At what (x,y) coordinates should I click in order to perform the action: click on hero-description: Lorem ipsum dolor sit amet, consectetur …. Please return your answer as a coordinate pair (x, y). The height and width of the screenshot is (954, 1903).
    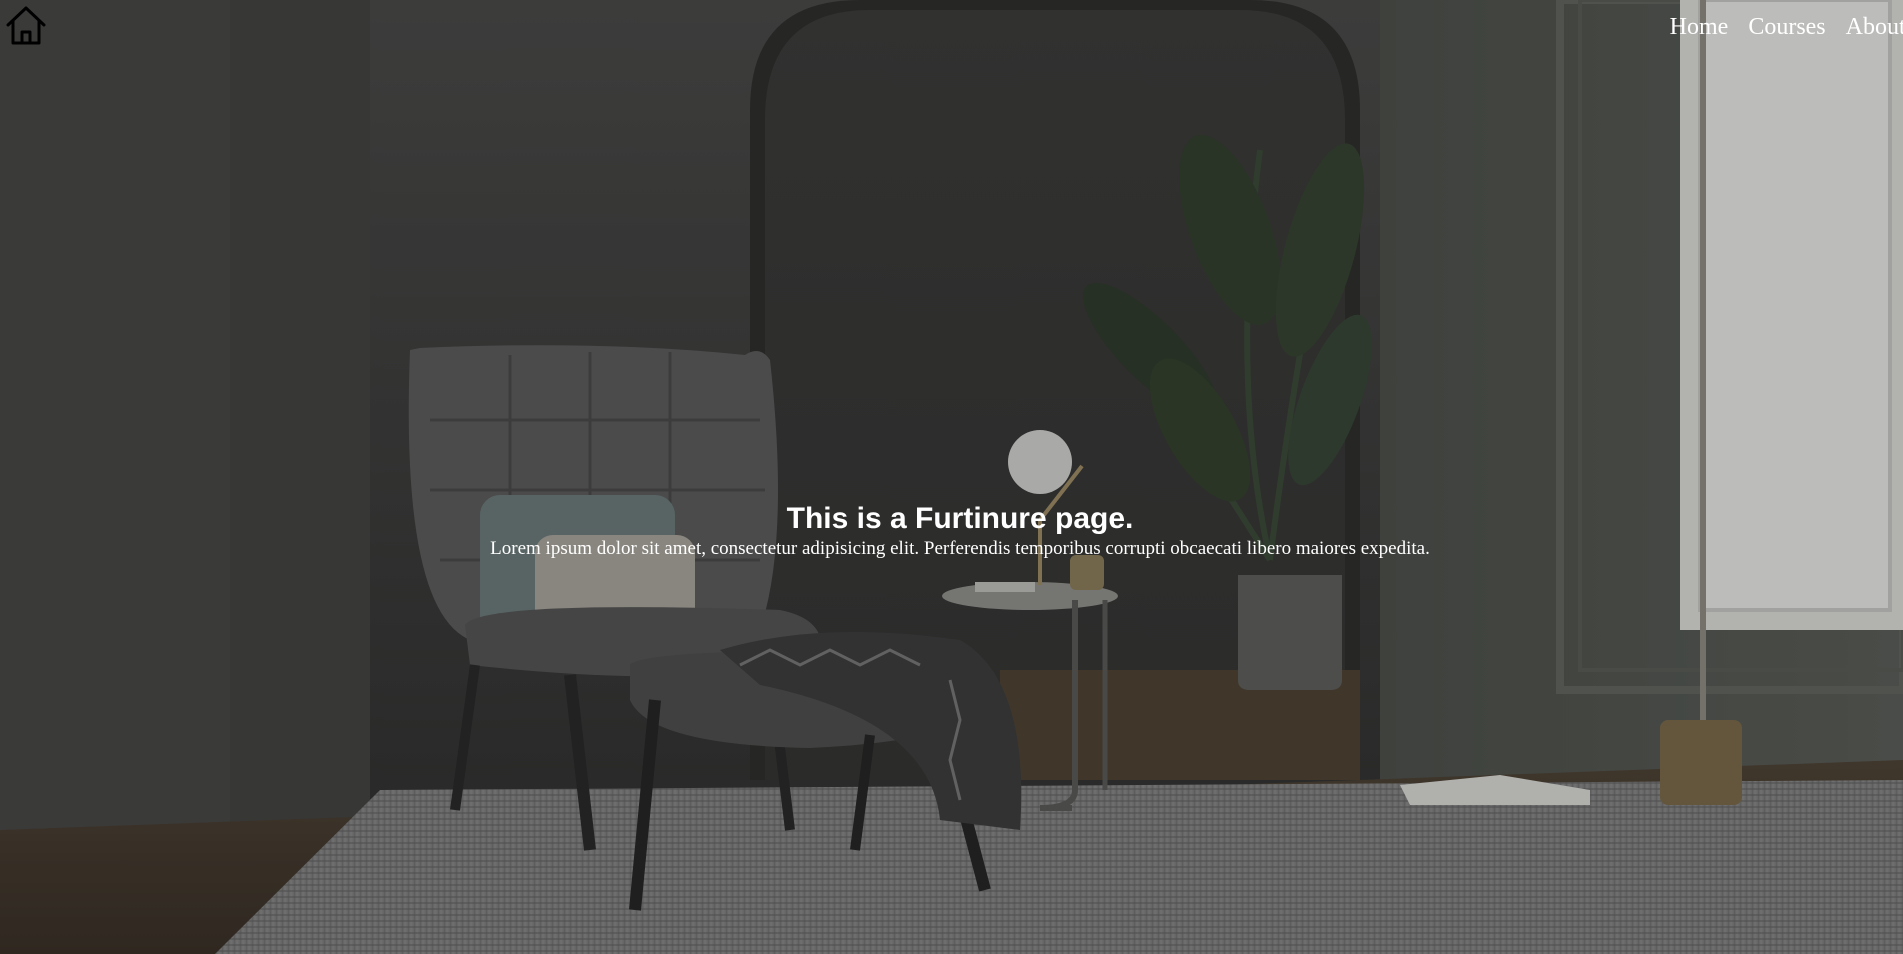
    Looking at the image, I should click on (960, 548).